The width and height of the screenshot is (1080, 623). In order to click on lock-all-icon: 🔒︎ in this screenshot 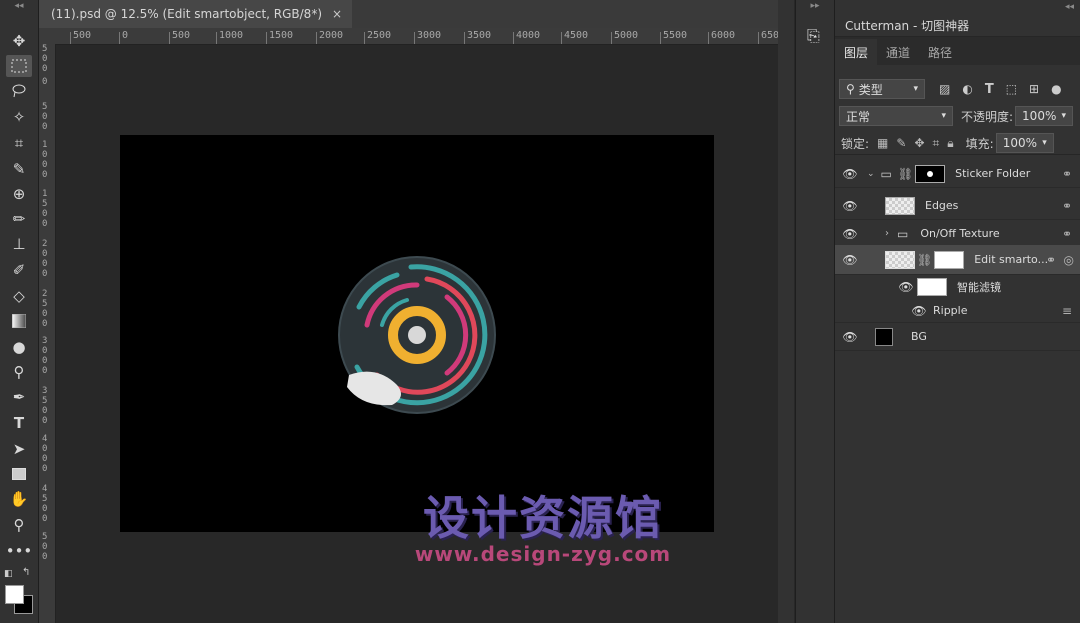, I will do `click(950, 143)`.